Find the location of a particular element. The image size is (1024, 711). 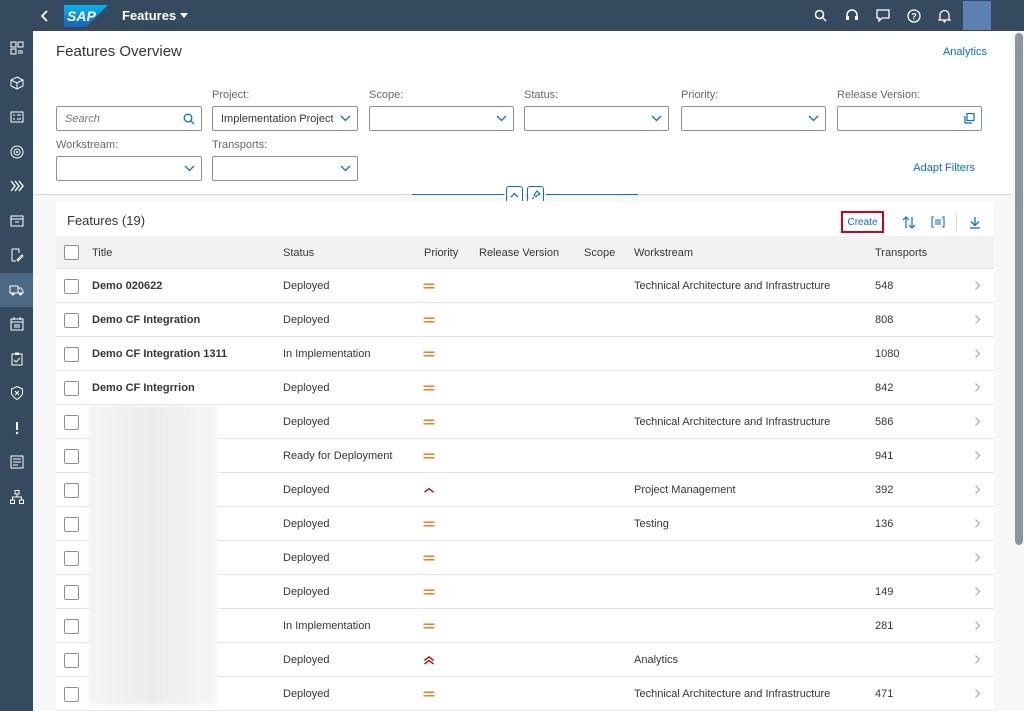

sidebar-item-calendar is located at coordinates (16, 324).